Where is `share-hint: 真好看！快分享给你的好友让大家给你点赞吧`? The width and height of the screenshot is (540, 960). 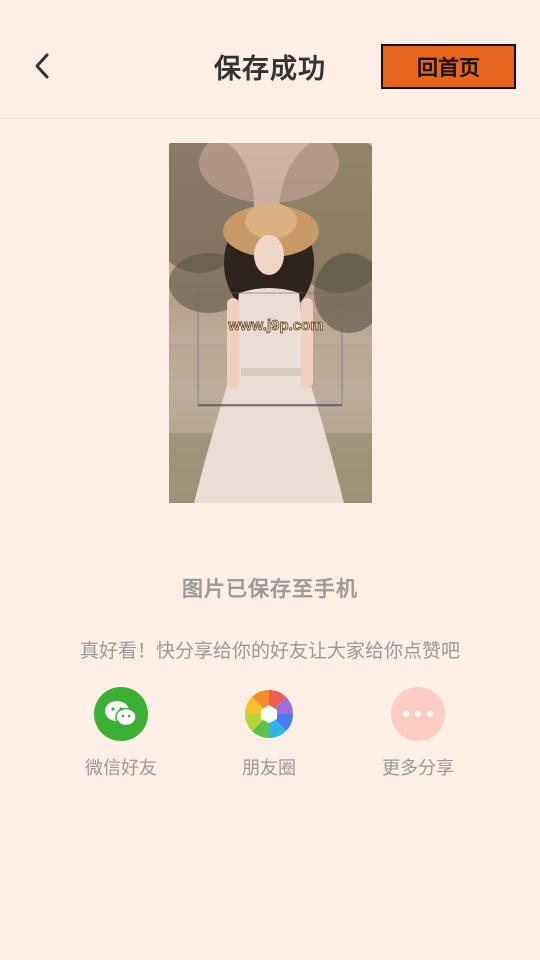 share-hint: 真好看！快分享给你的好友让大家给你点赞吧 is located at coordinates (269, 651).